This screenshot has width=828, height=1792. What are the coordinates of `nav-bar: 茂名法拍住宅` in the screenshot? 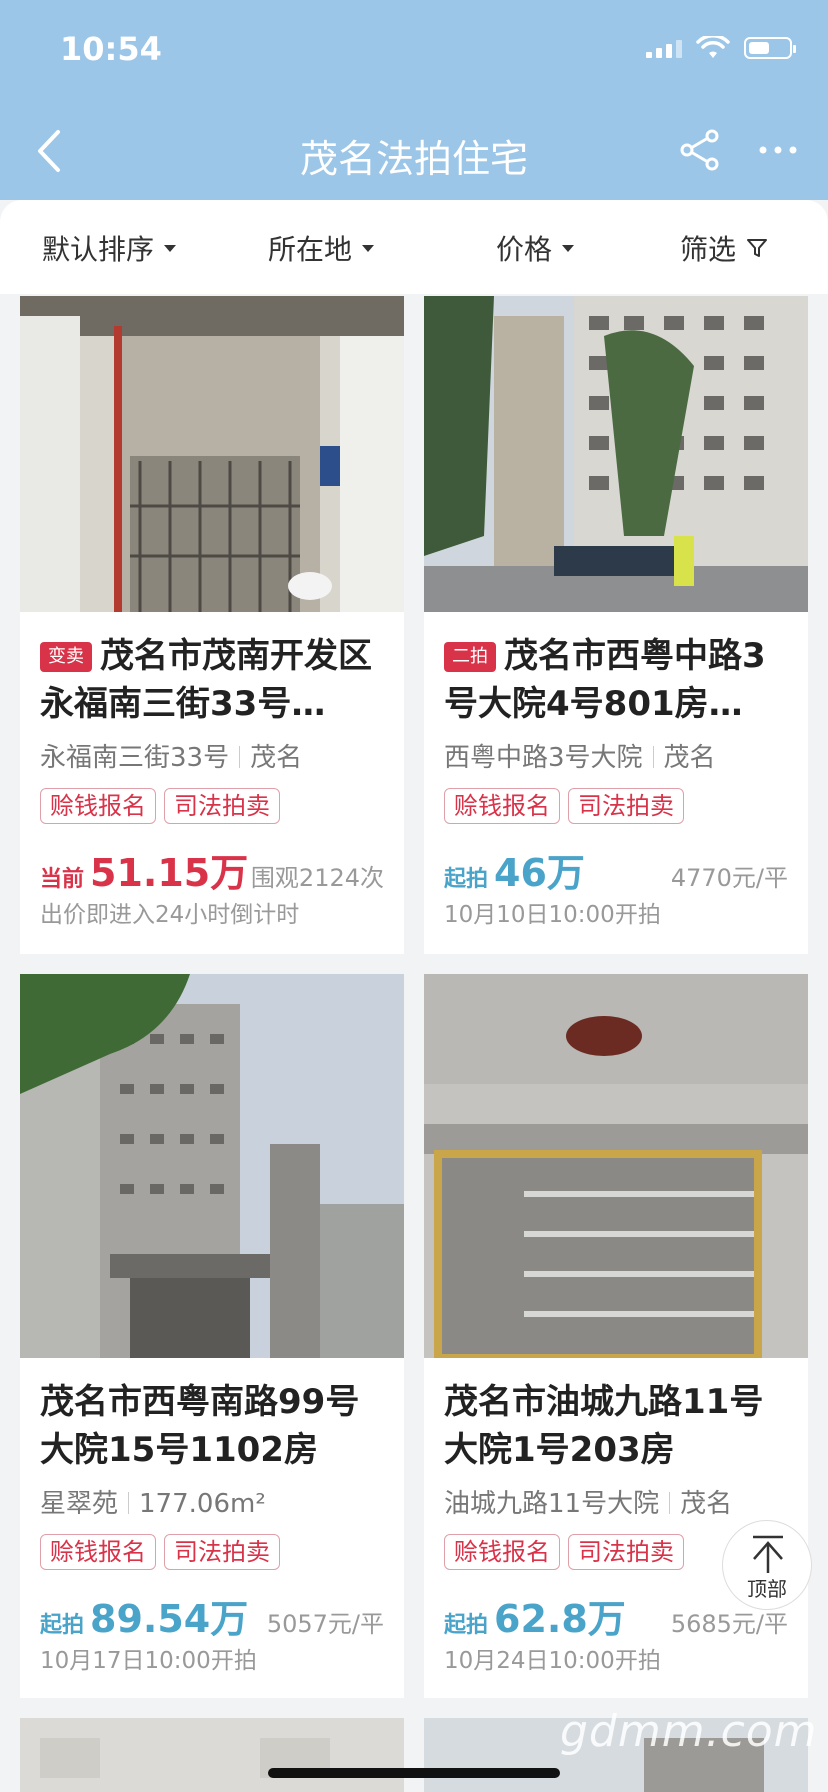 It's located at (414, 150).